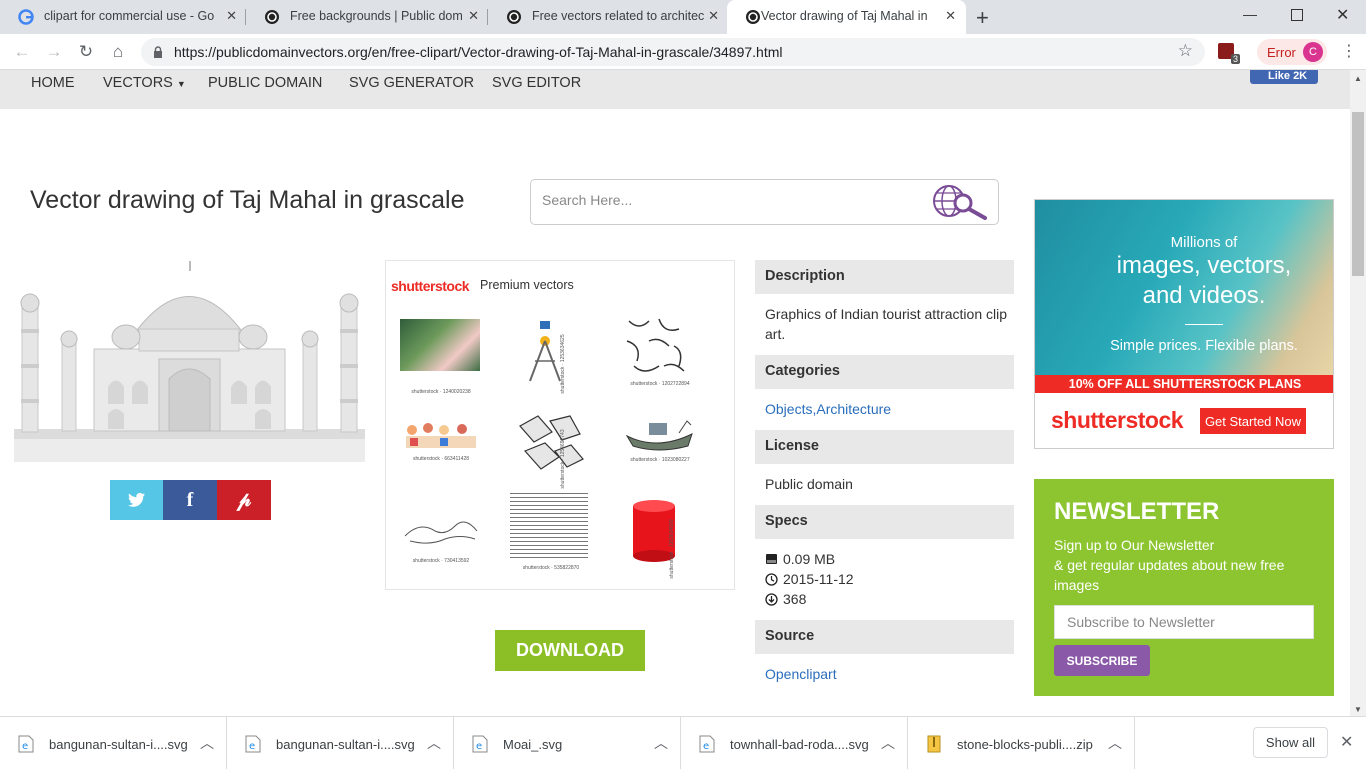 This screenshot has width=1366, height=769. What do you see at coordinates (1281, 52) in the screenshot?
I see `profile-status: Error` at bounding box center [1281, 52].